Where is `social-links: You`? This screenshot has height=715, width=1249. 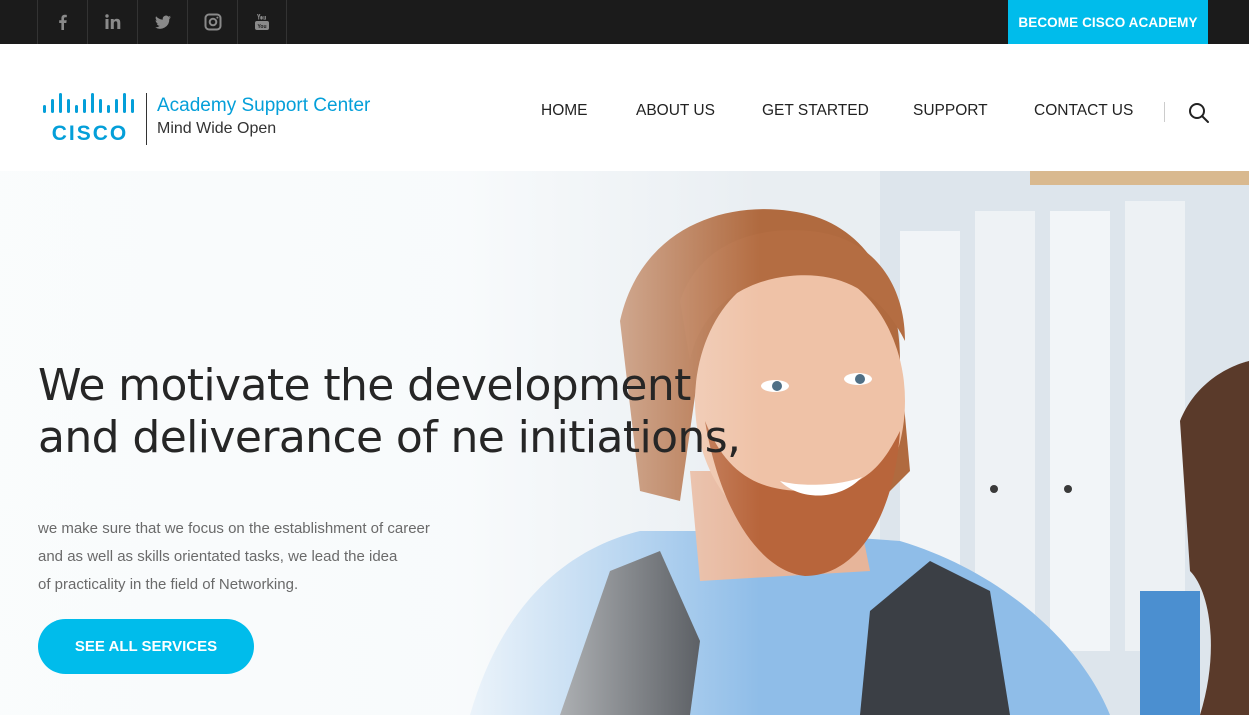 social-links: You is located at coordinates (162, 22).